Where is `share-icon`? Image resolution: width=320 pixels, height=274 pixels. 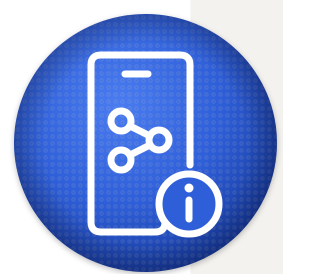 share-icon is located at coordinates (140, 140).